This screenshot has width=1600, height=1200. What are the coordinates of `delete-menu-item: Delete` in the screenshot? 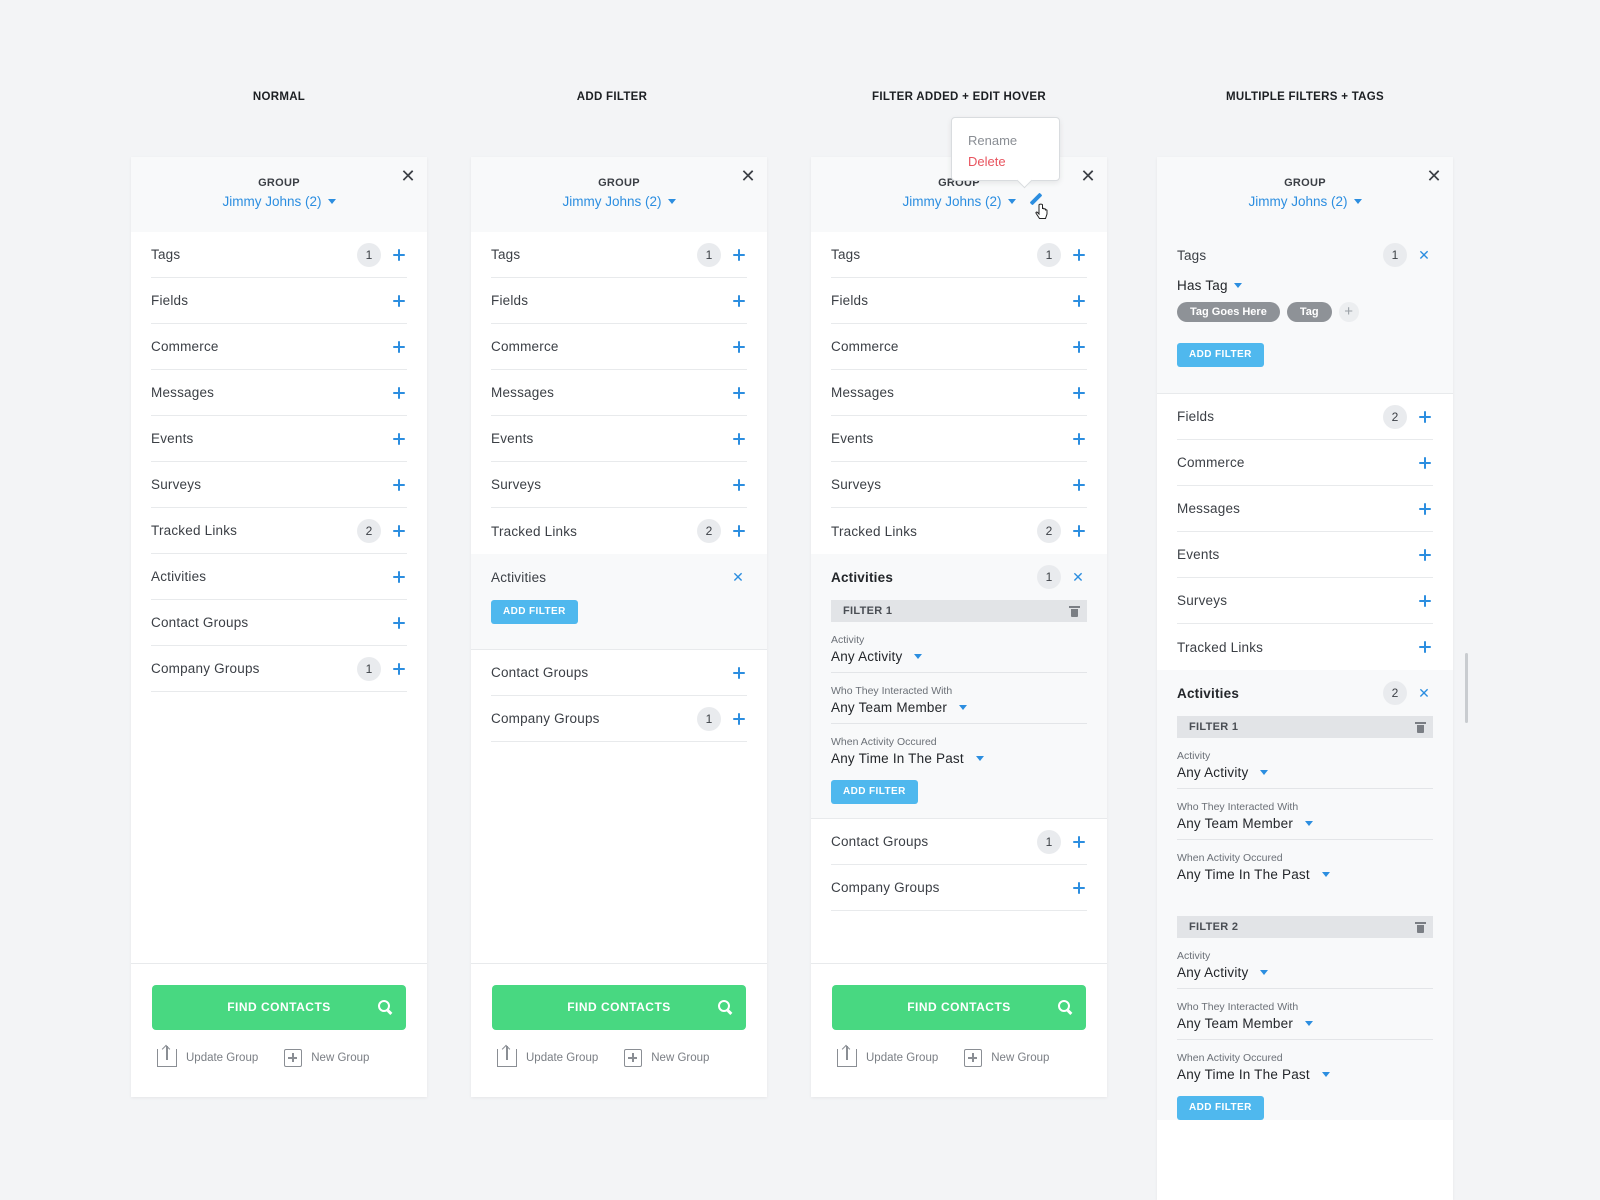 It's located at (1005, 161).